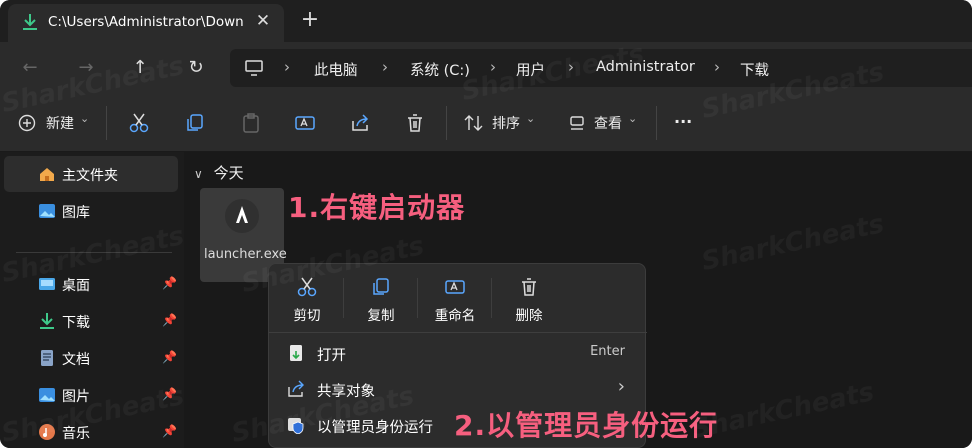 Image resolution: width=972 pixels, height=448 pixels. Describe the element at coordinates (91, 174) in the screenshot. I see `sidebar-item-home: 主文件夹` at that location.